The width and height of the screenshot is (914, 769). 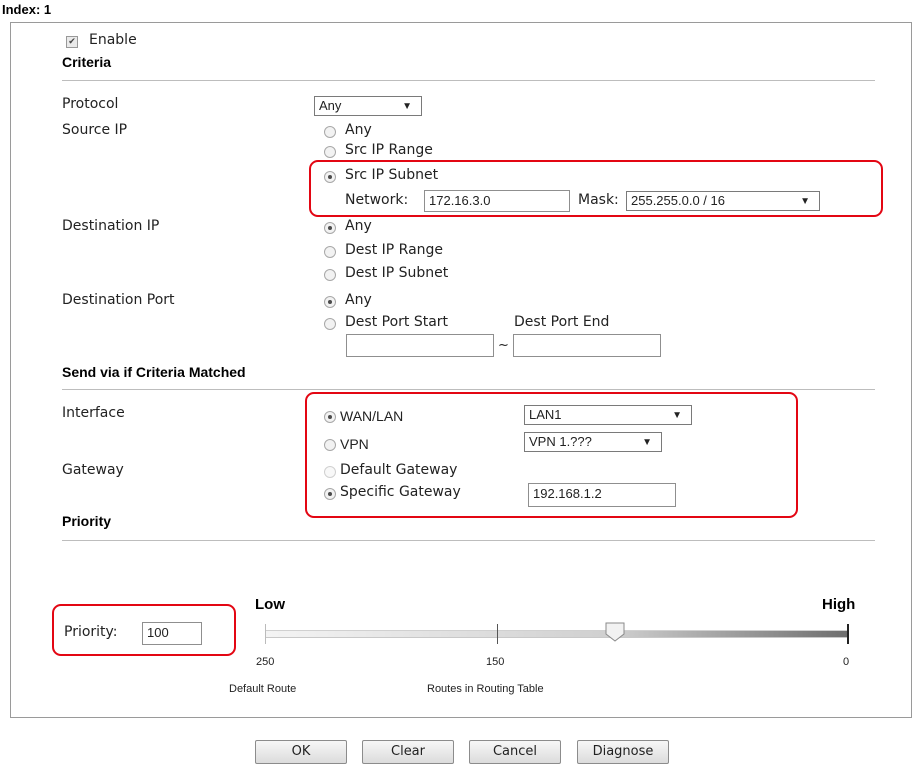 What do you see at coordinates (354, 444) in the screenshot?
I see `vpn-label: VPN` at bounding box center [354, 444].